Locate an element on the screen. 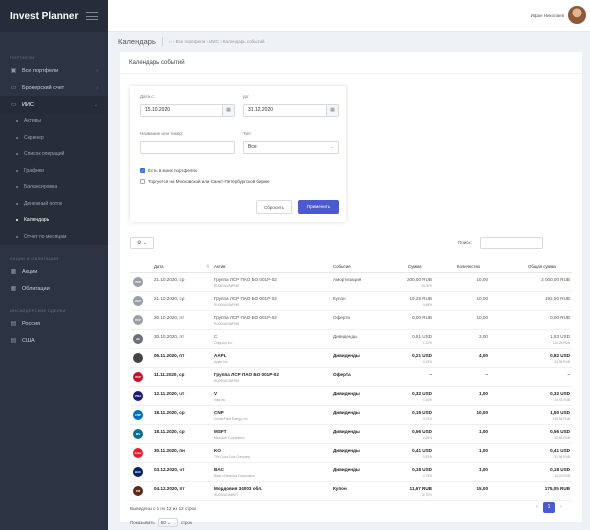  submenu-item: Активы is located at coordinates (54, 121).